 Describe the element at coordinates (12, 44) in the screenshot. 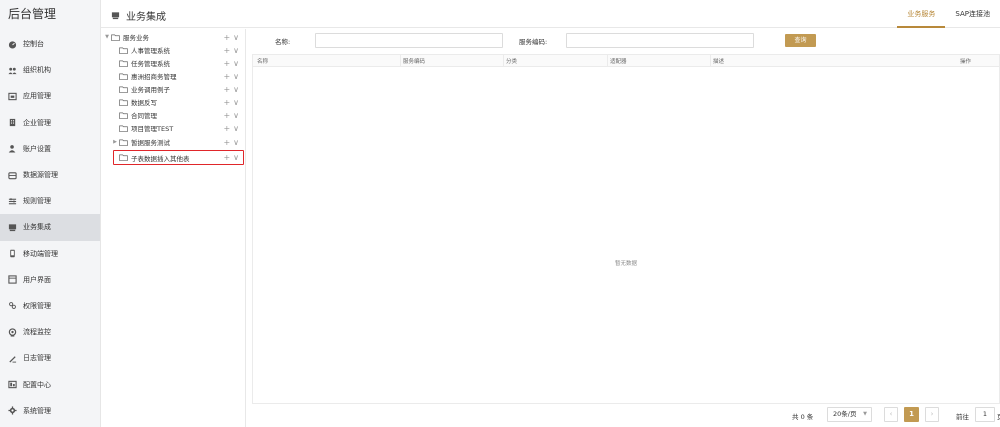

I see `dashboard-icon` at that location.